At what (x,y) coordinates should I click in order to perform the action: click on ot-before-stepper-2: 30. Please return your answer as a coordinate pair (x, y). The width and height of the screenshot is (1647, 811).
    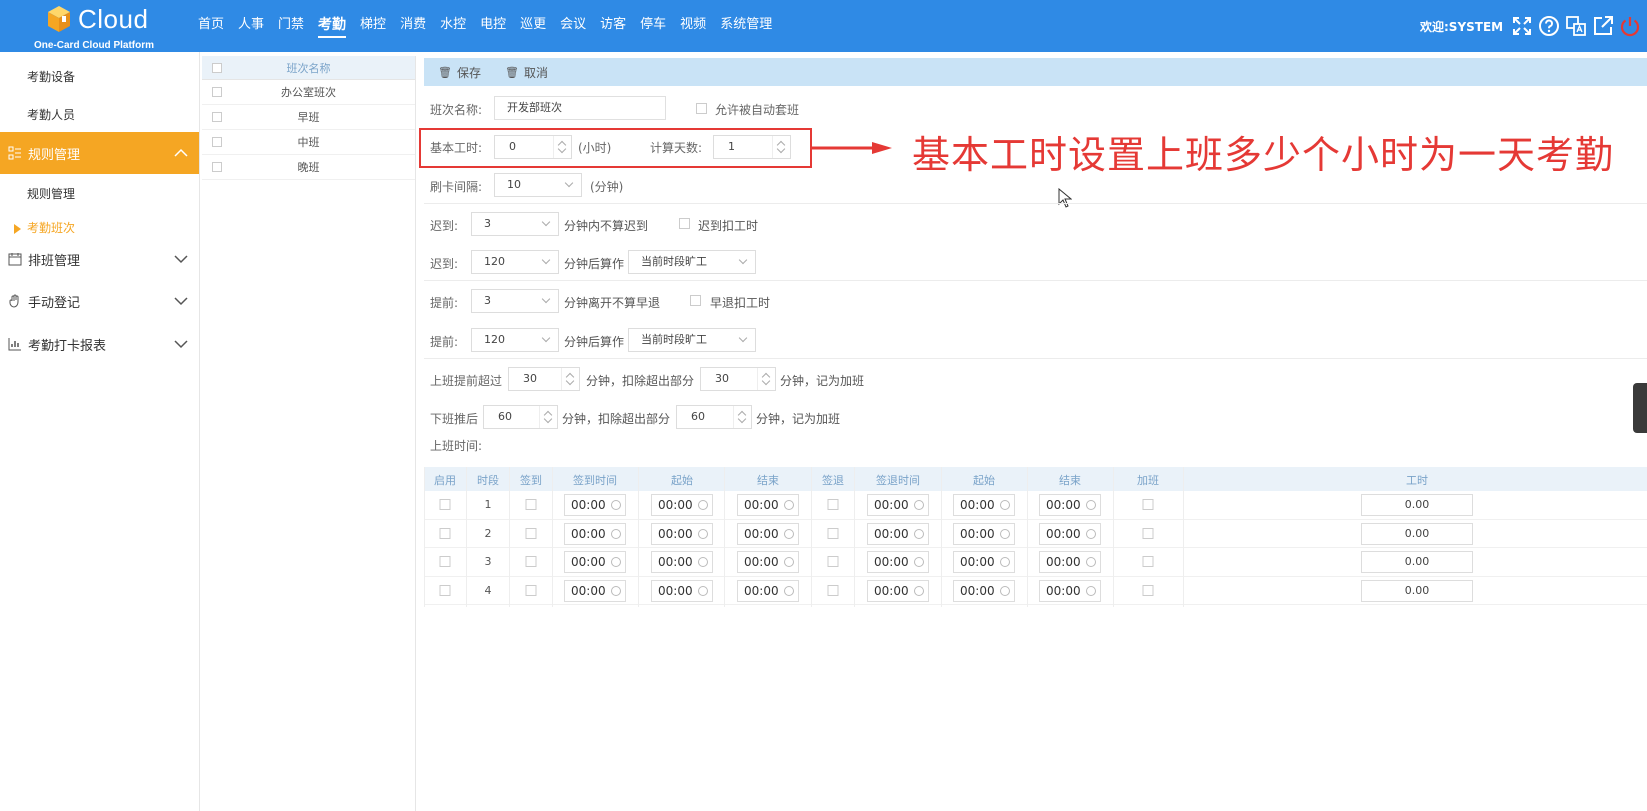
    Looking at the image, I should click on (738, 379).